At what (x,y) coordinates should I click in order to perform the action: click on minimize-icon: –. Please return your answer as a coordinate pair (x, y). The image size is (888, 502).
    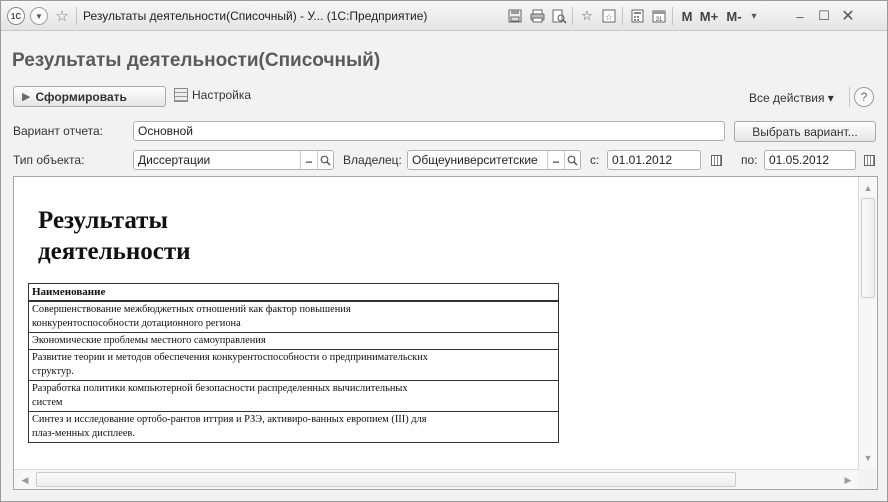
    Looking at the image, I should click on (800, 16).